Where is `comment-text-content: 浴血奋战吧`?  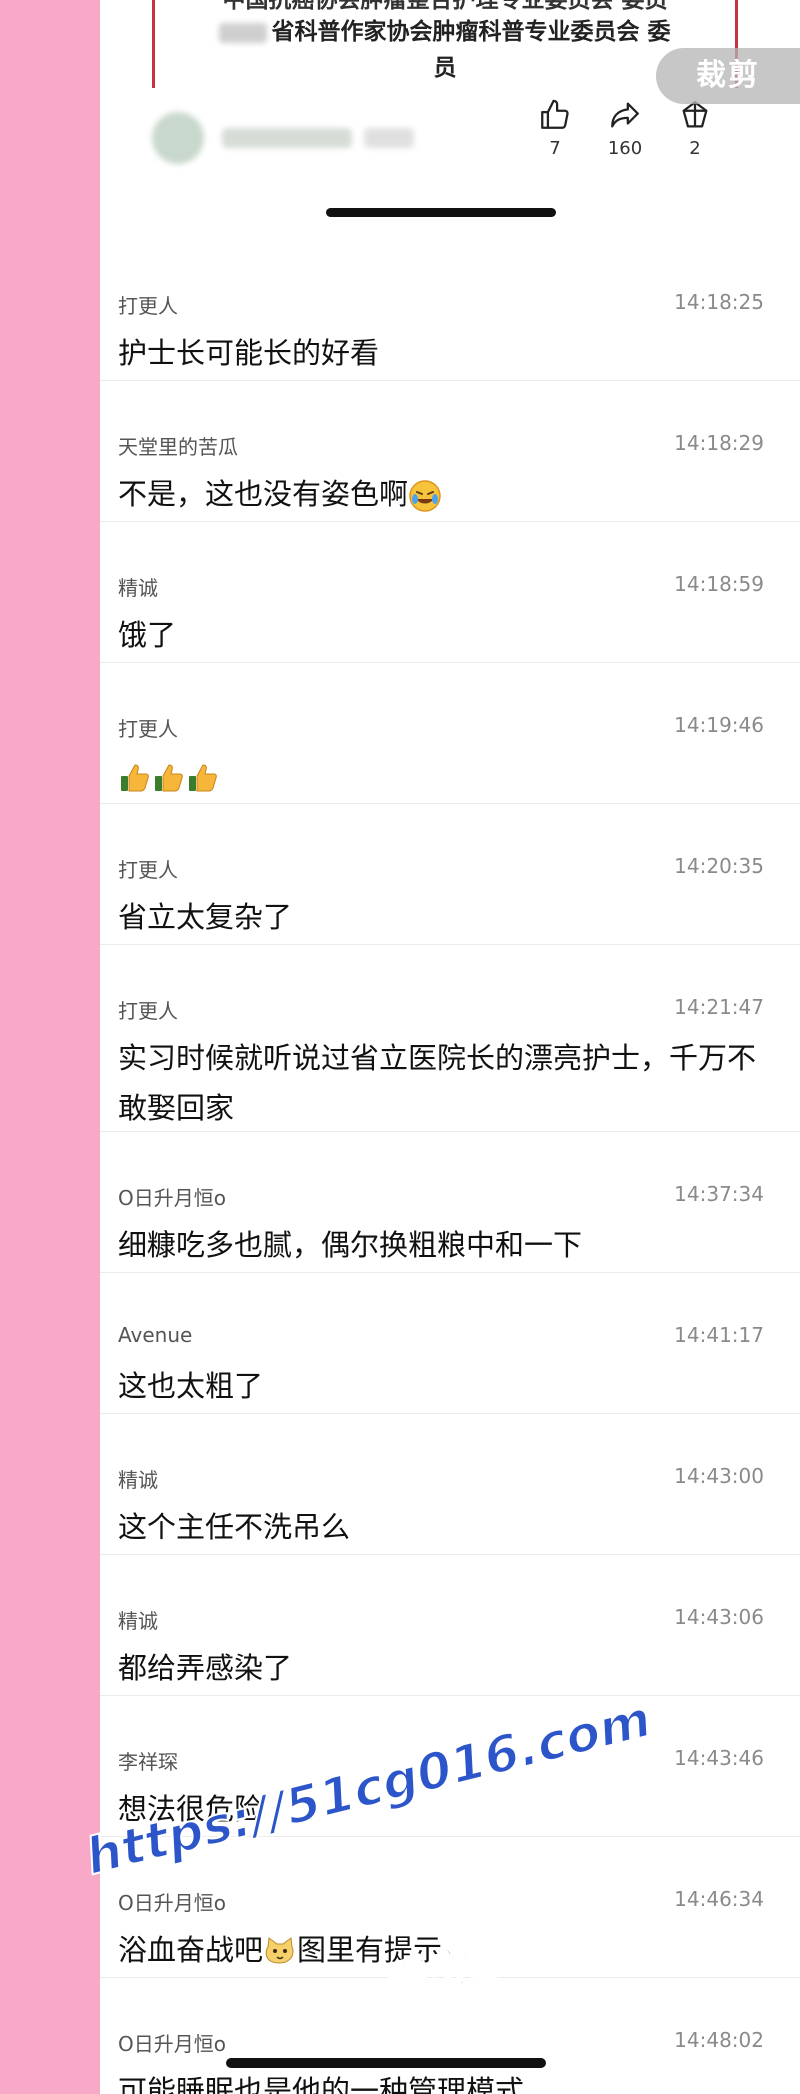
comment-text-content: 浴血奋战吧 is located at coordinates (191, 1950).